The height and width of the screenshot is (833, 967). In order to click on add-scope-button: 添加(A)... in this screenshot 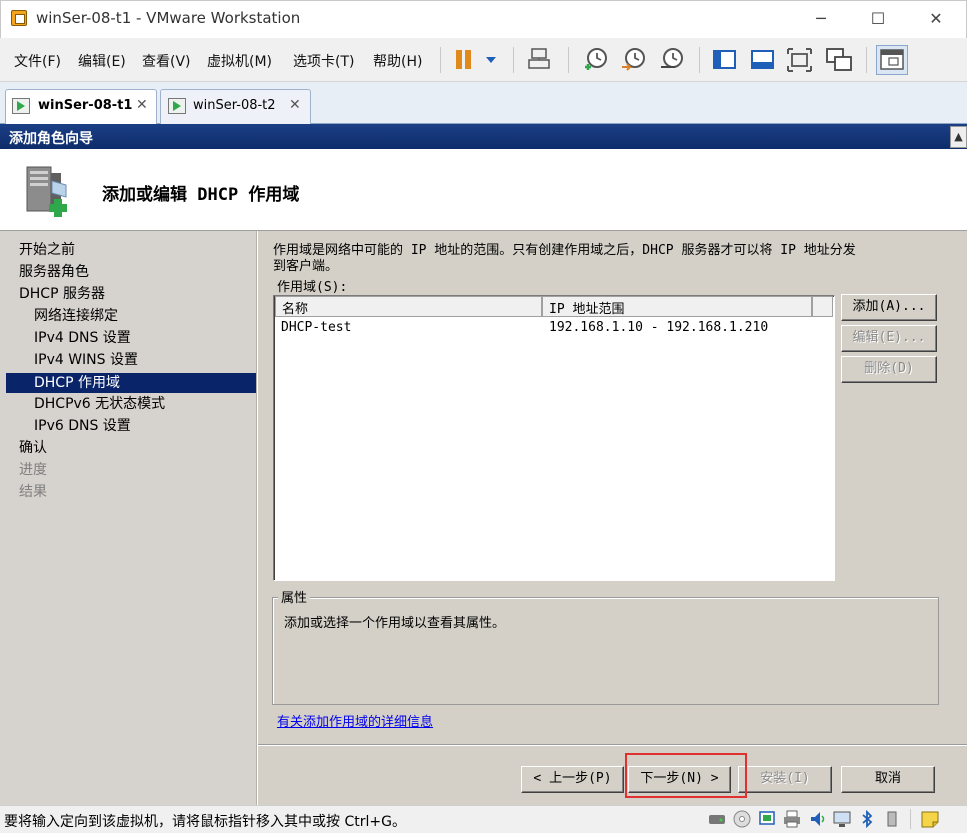, I will do `click(889, 307)`.